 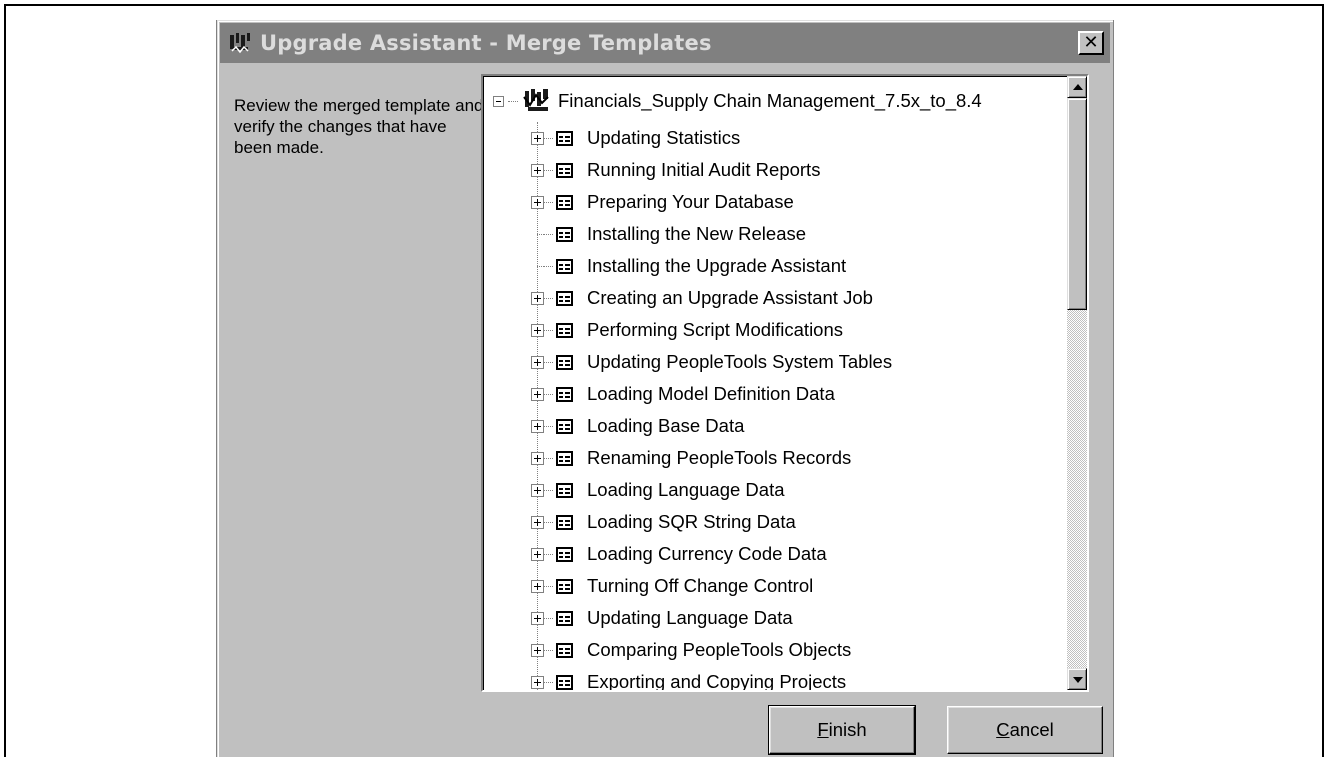 I want to click on scroll-down-button, so click(x=1077, y=679).